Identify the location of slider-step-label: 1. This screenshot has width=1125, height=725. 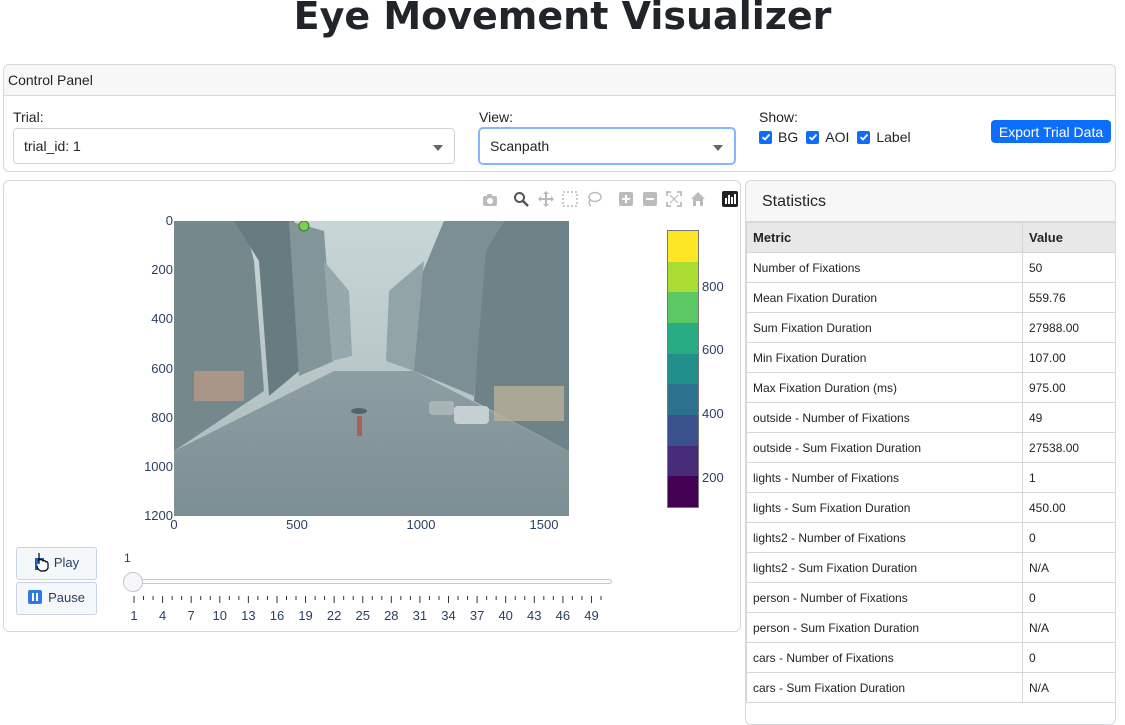
(134, 615).